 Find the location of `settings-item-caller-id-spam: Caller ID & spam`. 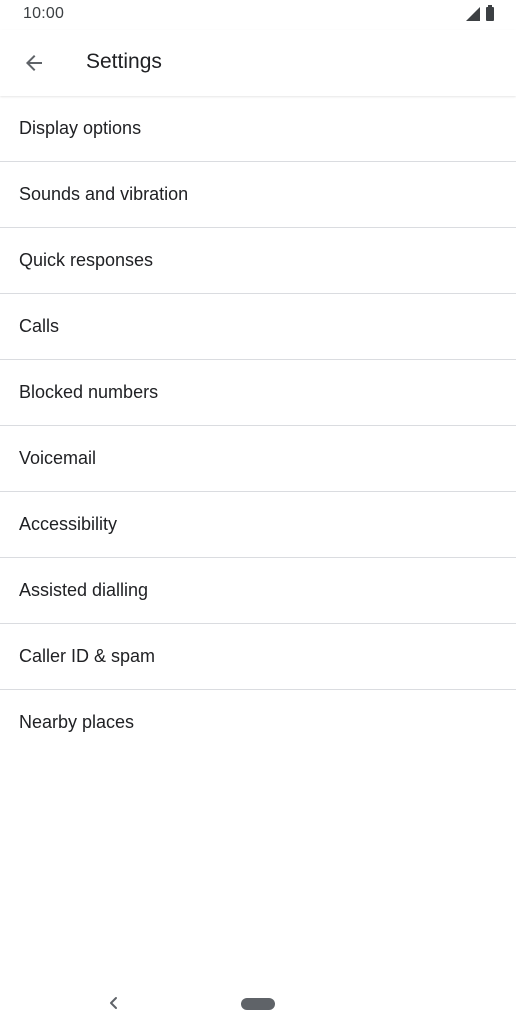

settings-item-caller-id-spam: Caller ID & spam is located at coordinates (258, 657).